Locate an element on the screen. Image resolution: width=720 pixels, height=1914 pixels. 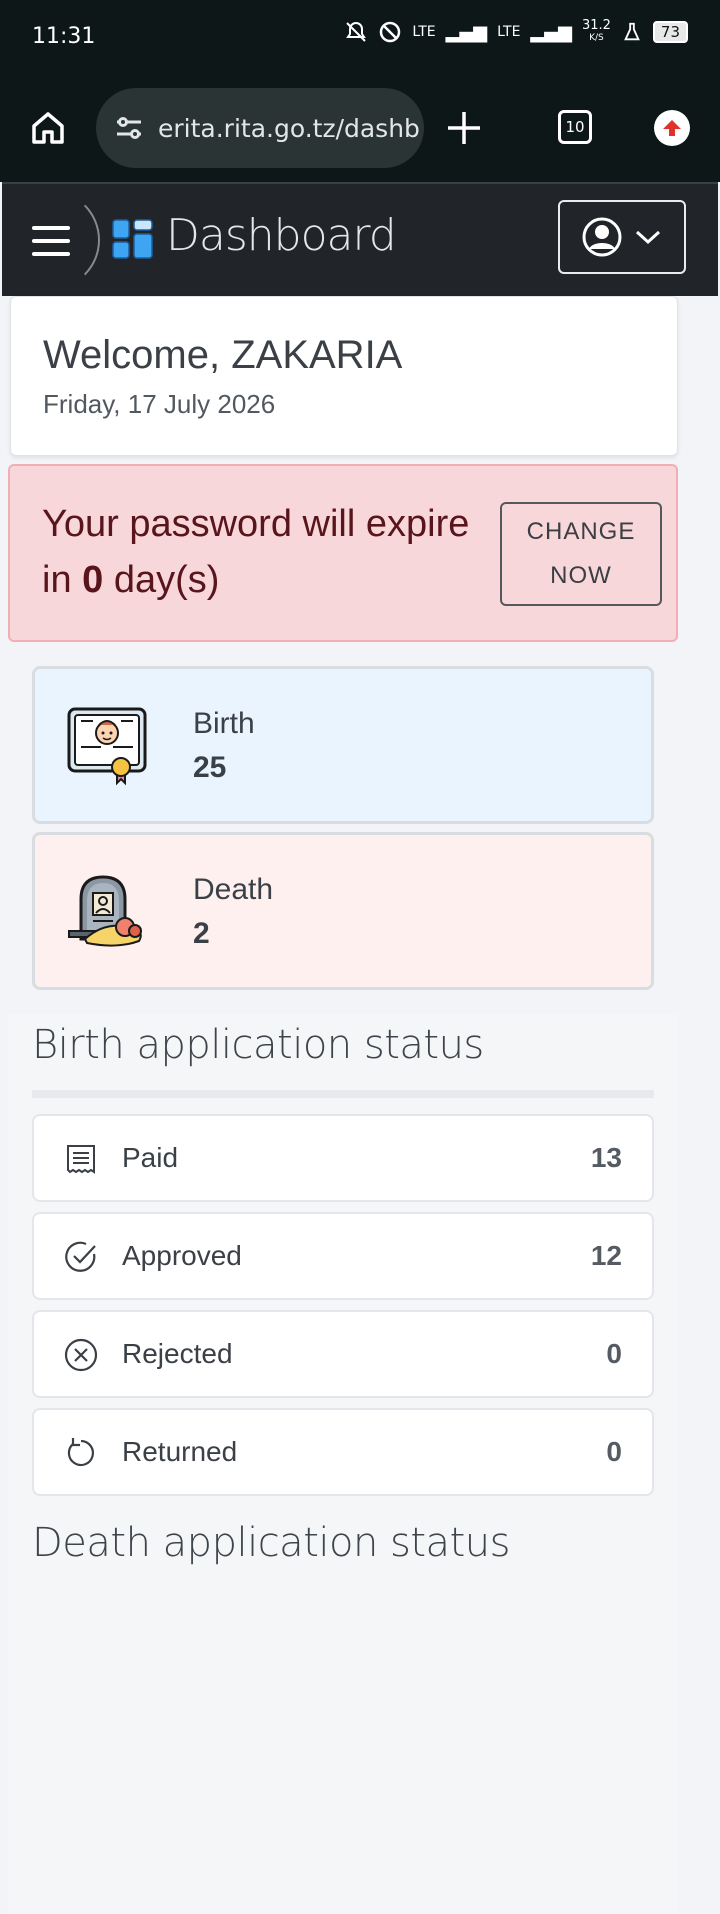
status-value: 12 is located at coordinates (606, 1255).